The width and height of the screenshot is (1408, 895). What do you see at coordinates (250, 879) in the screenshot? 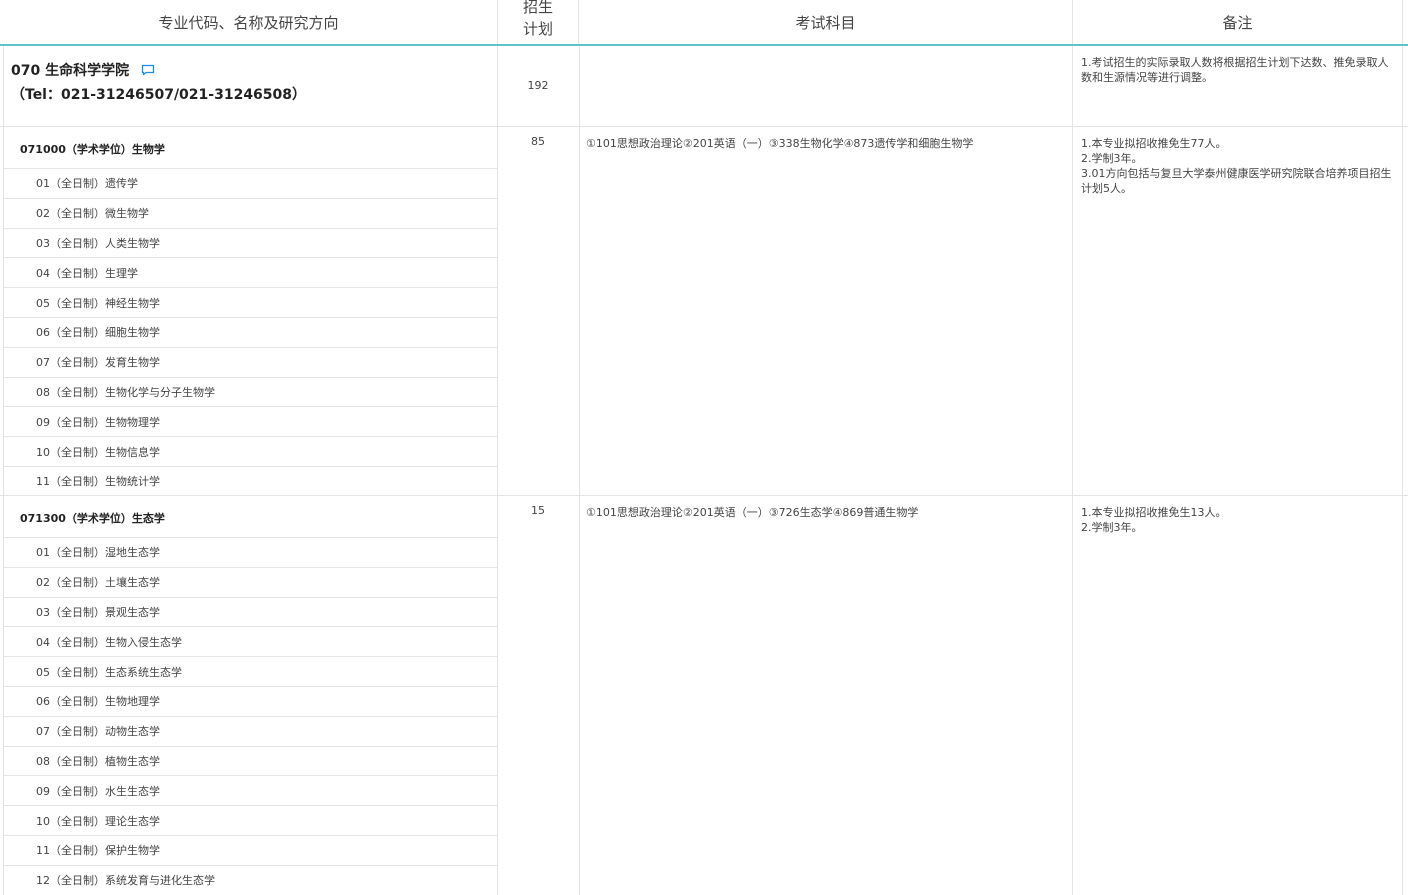
I see `direction-item: 12（全日制）系统发育与进化生态学` at bounding box center [250, 879].